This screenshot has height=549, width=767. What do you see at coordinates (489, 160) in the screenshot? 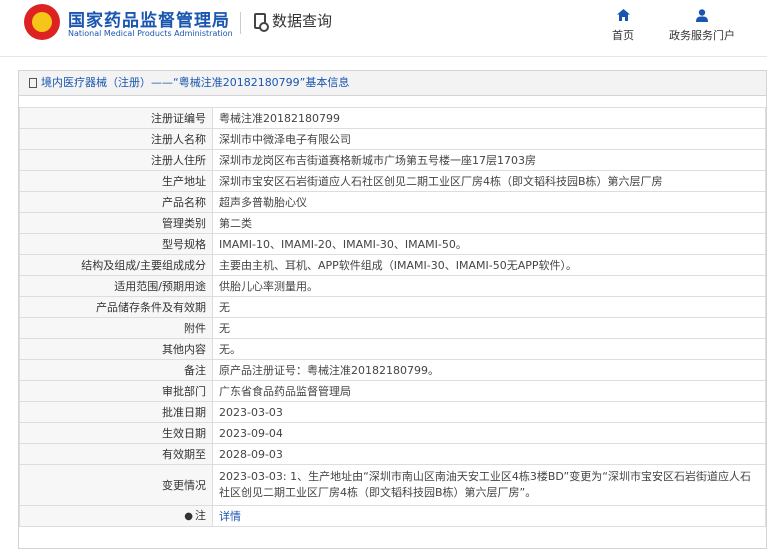
I see `row-value: 深圳市龙岗区布吉街道赛格新城市广场第五号楼一座17层1703房` at bounding box center [489, 160].